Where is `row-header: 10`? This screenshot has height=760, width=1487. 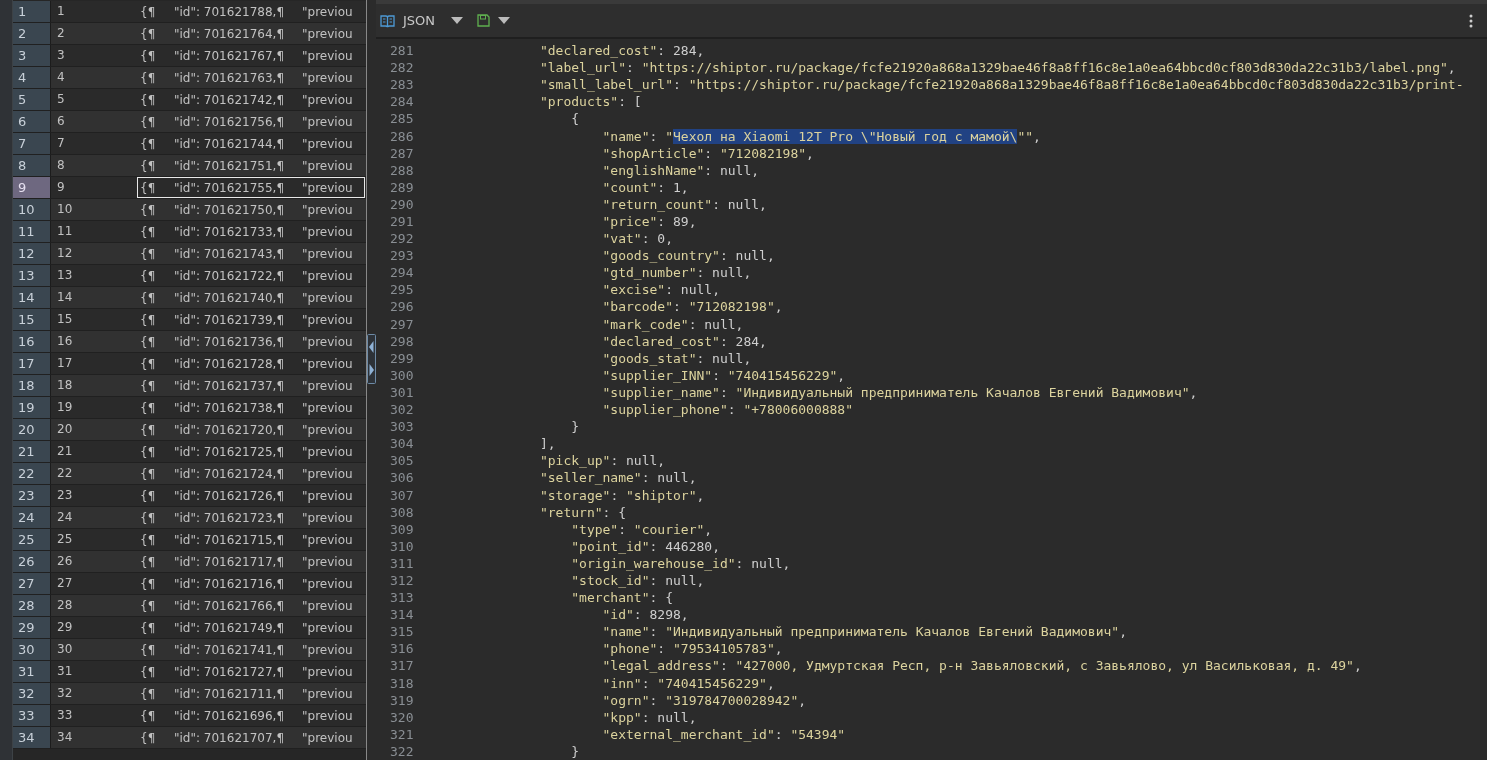 row-header: 10 is located at coordinates (32, 209).